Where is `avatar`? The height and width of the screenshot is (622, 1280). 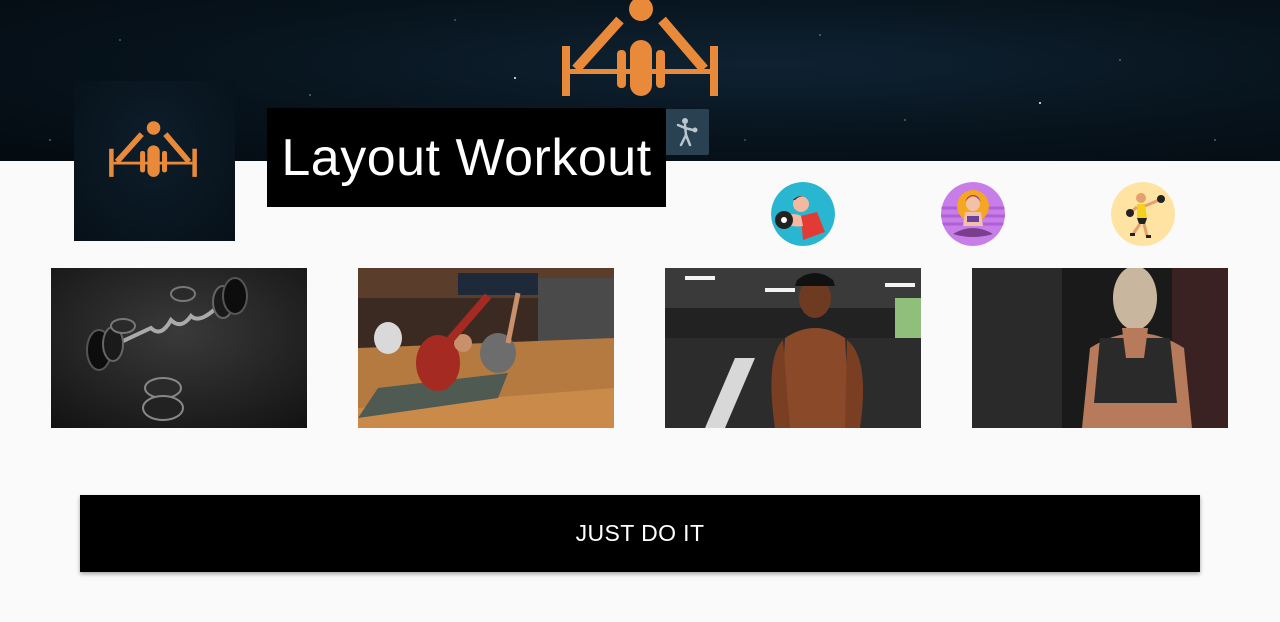 avatar is located at coordinates (154, 161).